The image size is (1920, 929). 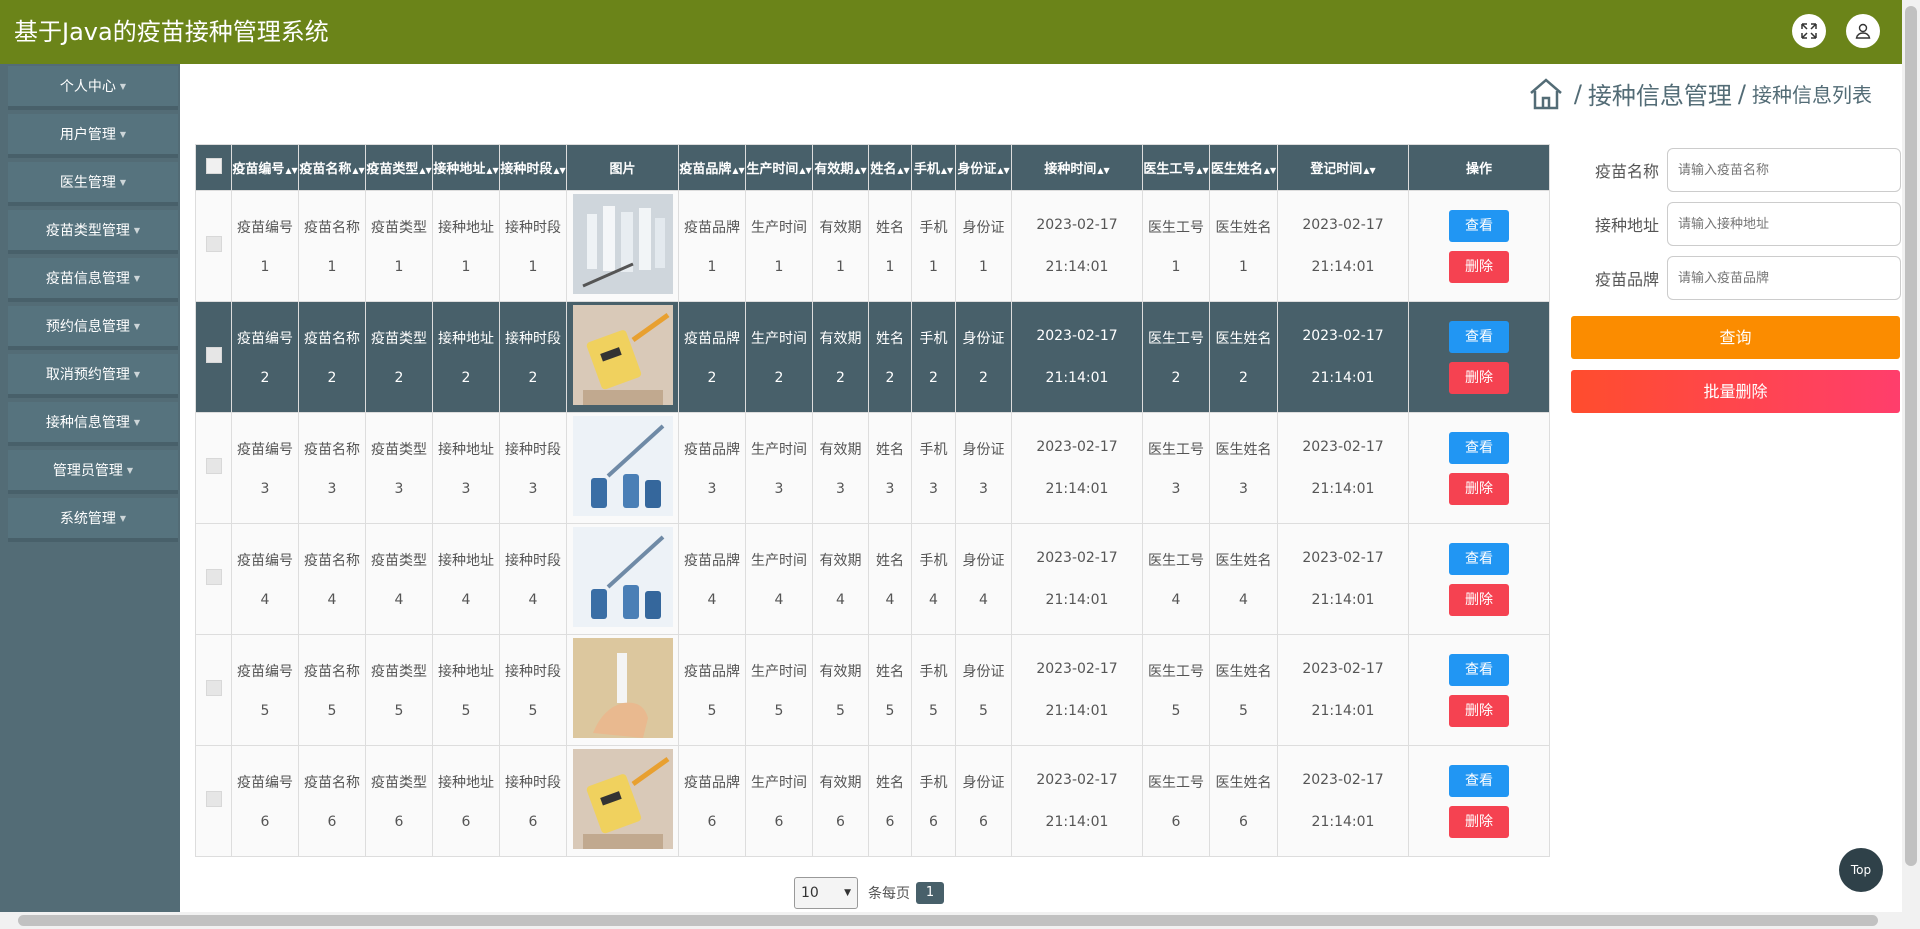 I want to click on column-header: 接种时间▲▼, so click(x=1077, y=167).